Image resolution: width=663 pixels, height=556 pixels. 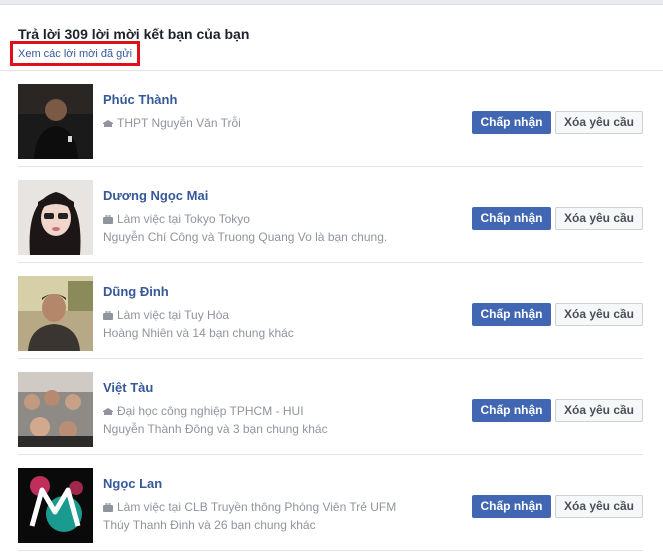 What do you see at coordinates (155, 195) in the screenshot?
I see `requester-name: Dương Ngọc Mai` at bounding box center [155, 195].